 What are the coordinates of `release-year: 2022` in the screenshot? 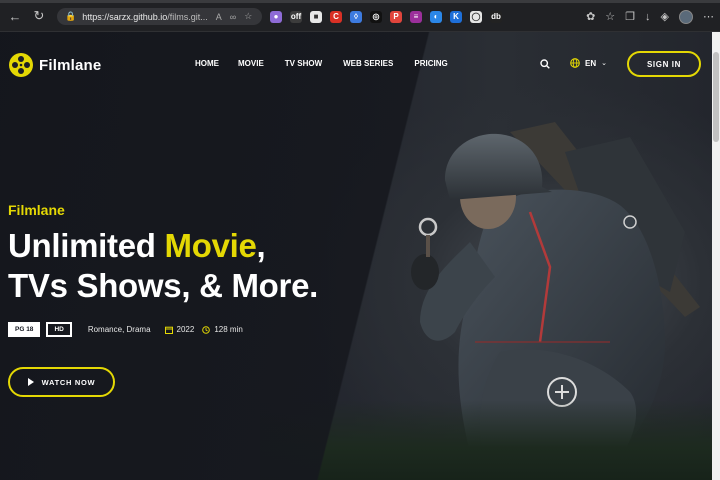 It's located at (179, 329).